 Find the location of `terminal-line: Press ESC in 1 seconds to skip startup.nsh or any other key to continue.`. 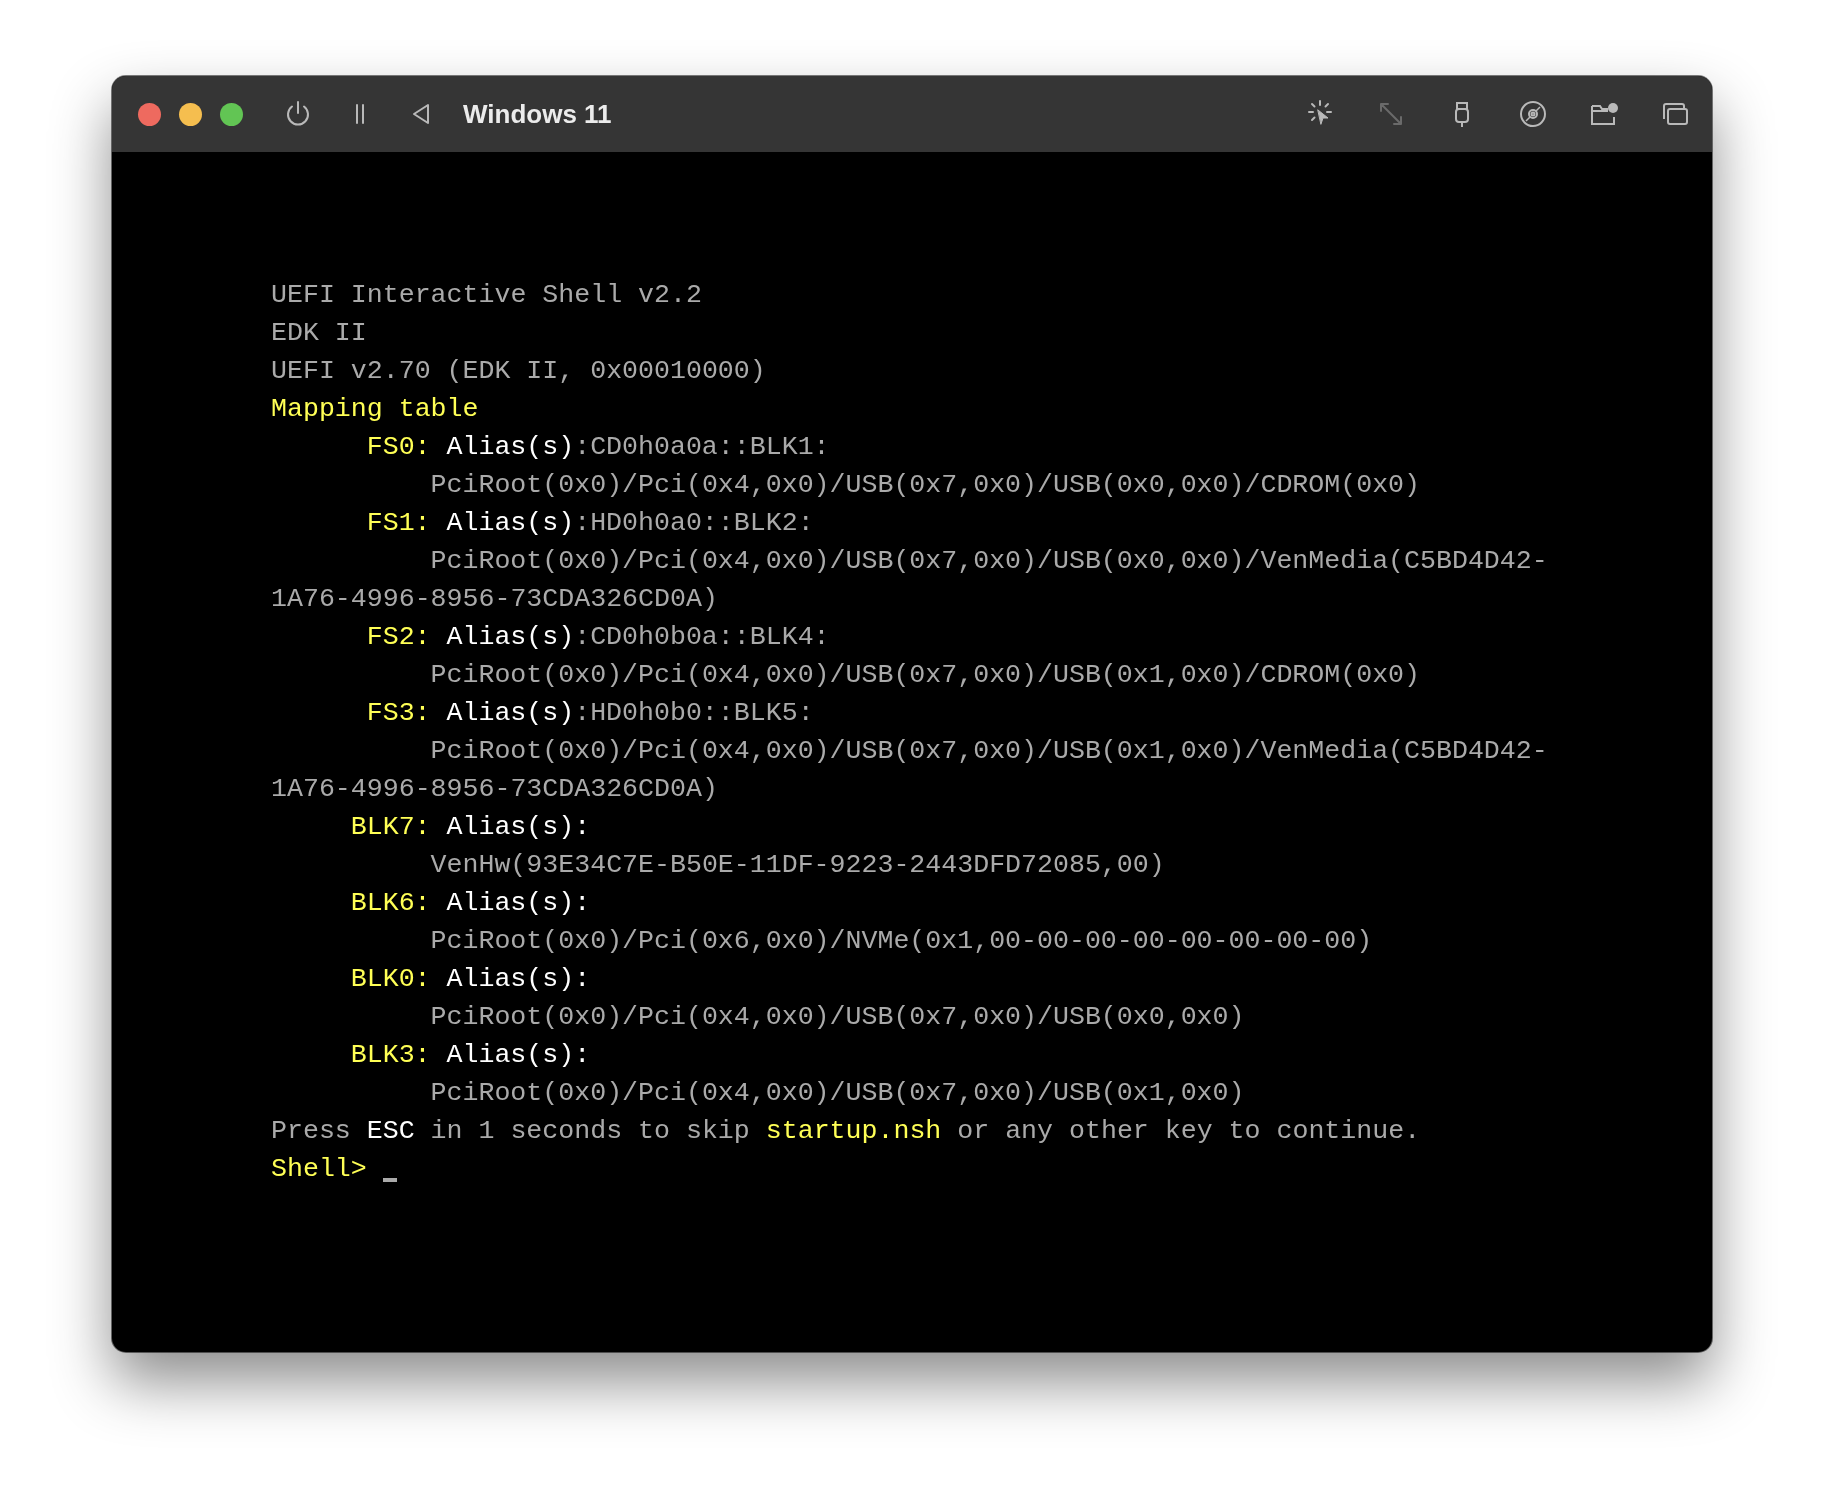

terminal-line: Press ESC in 1 seconds to skip startup.nsh or any other key to continue. is located at coordinates (846, 1131).